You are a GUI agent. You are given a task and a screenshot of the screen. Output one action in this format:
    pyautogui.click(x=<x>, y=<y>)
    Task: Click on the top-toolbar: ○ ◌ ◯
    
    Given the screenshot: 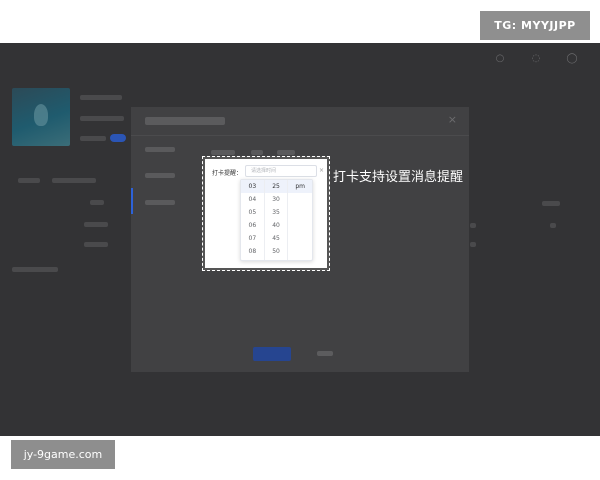 What is the action you would take?
    pyautogui.click(x=536, y=59)
    